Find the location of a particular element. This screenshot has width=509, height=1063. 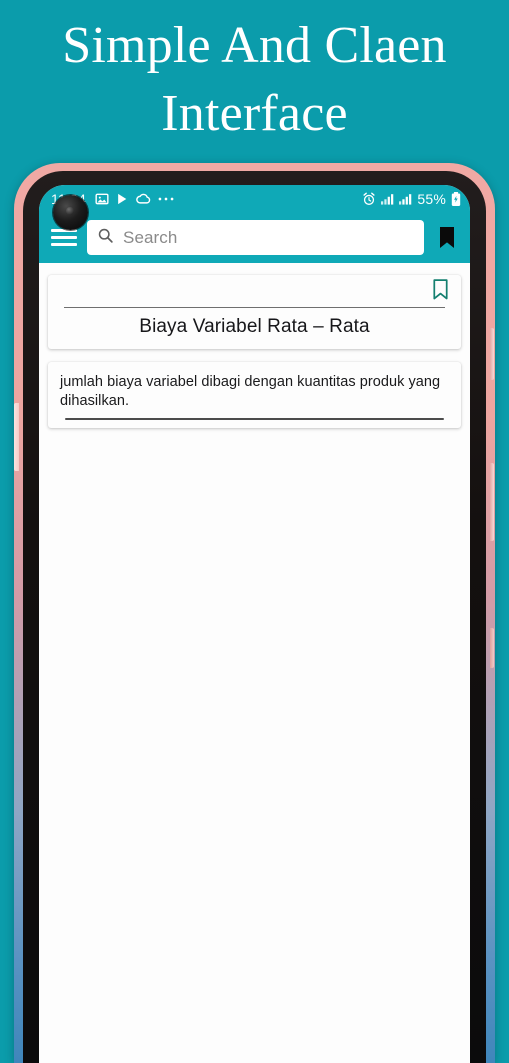

search-placeholder: Search is located at coordinates (150, 237).